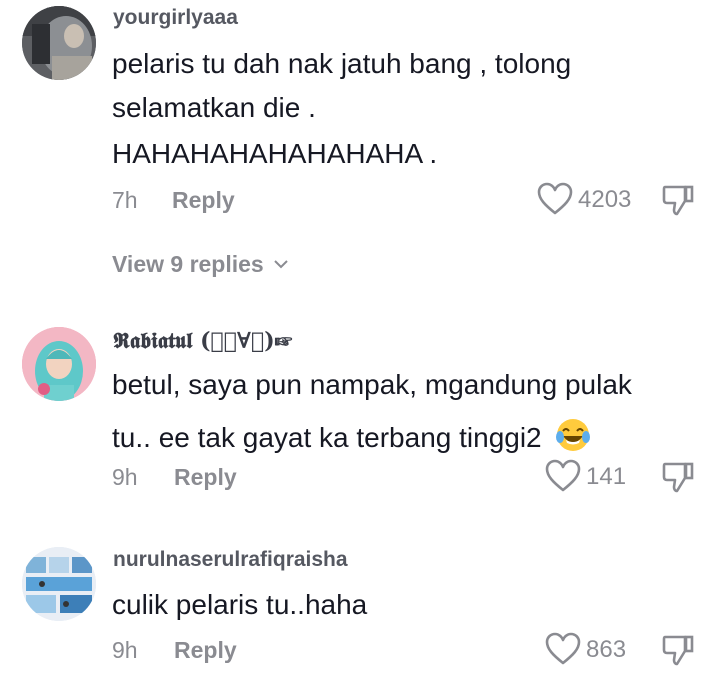 The height and width of the screenshot is (678, 720). I want to click on username: nurulnaserulrafiqraisha, so click(230, 560).